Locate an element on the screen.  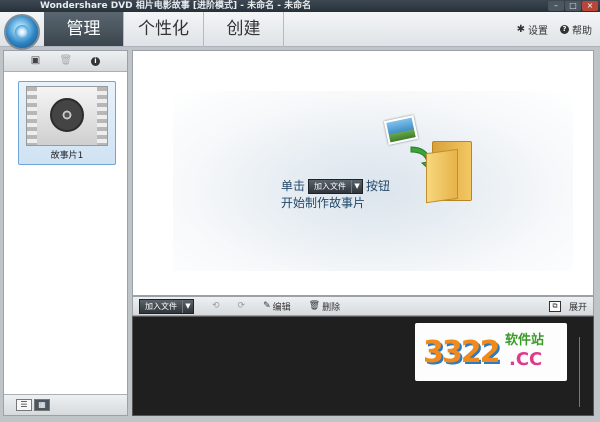
watermark-text: 软件站 is located at coordinates (525, 340).